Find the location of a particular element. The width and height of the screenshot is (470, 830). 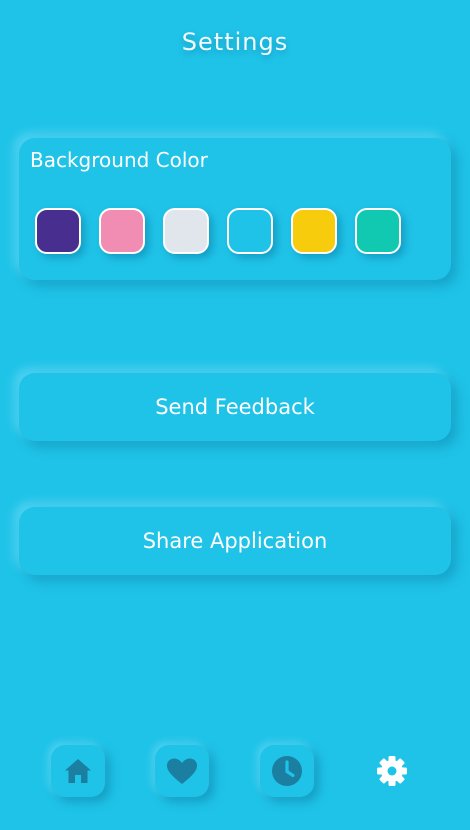

share-application-button: Share Application is located at coordinates (235, 541).